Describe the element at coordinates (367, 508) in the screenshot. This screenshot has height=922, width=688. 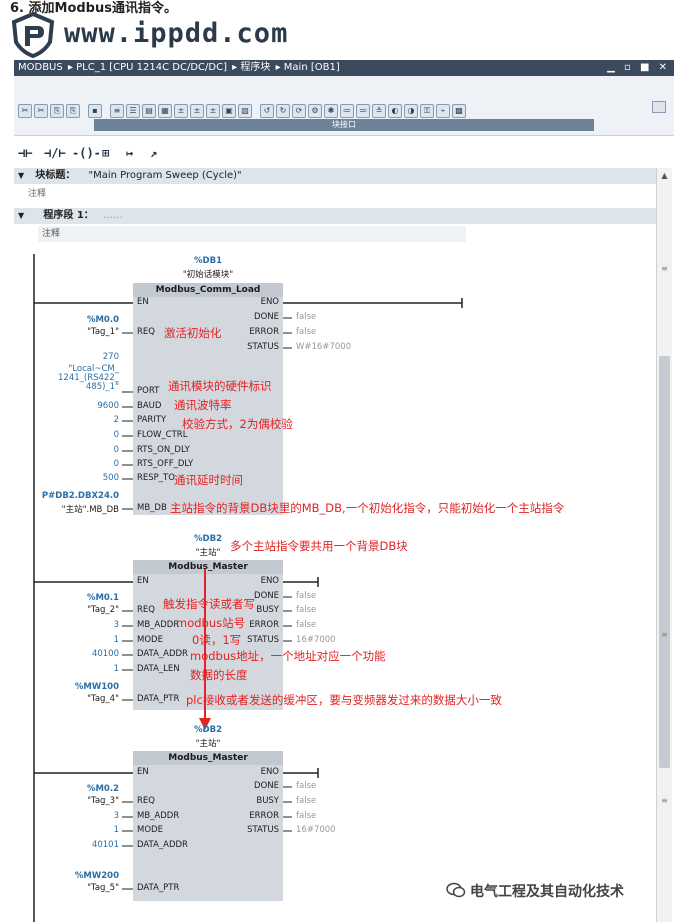
I see `annotation-mbdb: 主站指令的背景DB块里的MB_DB,一个初始化指令，只能初始化一个主站指令` at that location.